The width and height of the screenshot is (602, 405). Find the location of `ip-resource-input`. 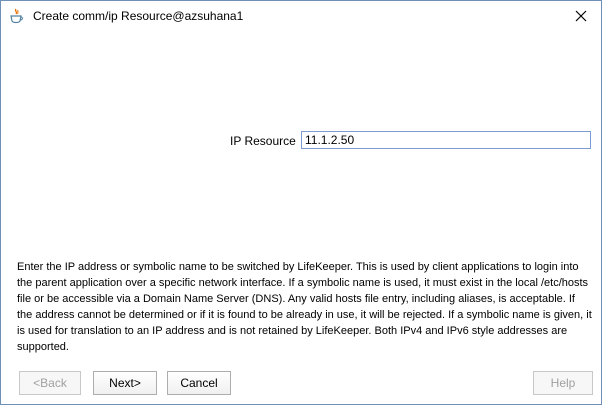

ip-resource-input is located at coordinates (446, 140).